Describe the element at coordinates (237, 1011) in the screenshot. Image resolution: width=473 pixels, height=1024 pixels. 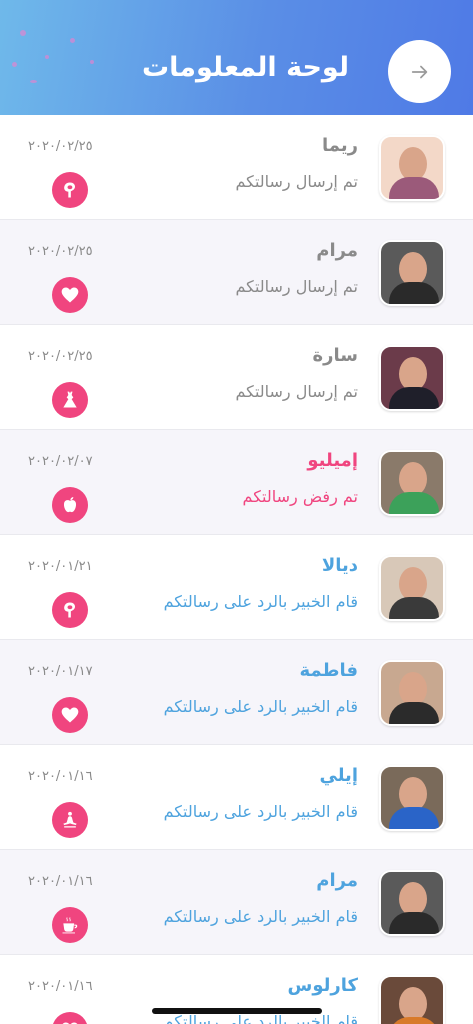
I see `home-indicator` at that location.